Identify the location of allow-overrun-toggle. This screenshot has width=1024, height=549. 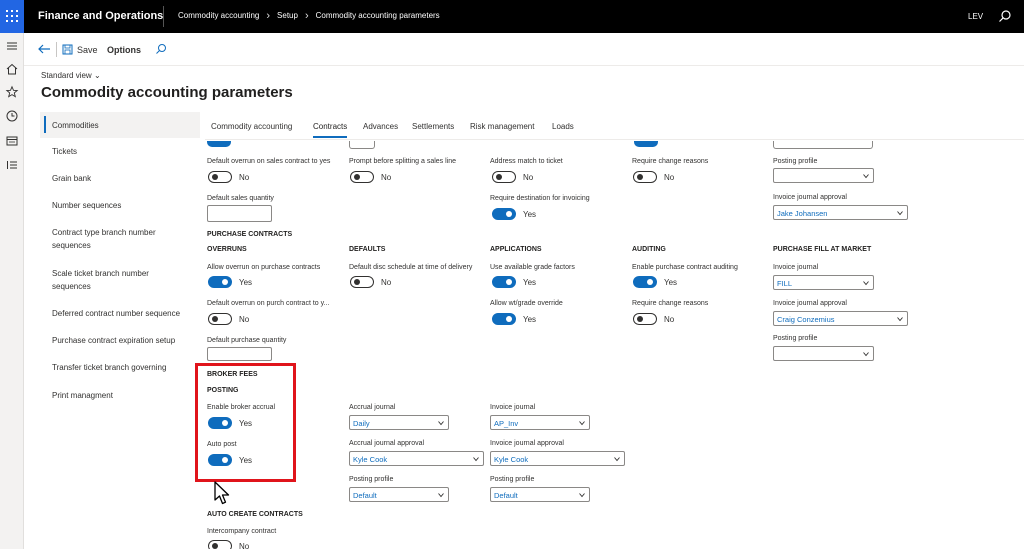
(220, 282).